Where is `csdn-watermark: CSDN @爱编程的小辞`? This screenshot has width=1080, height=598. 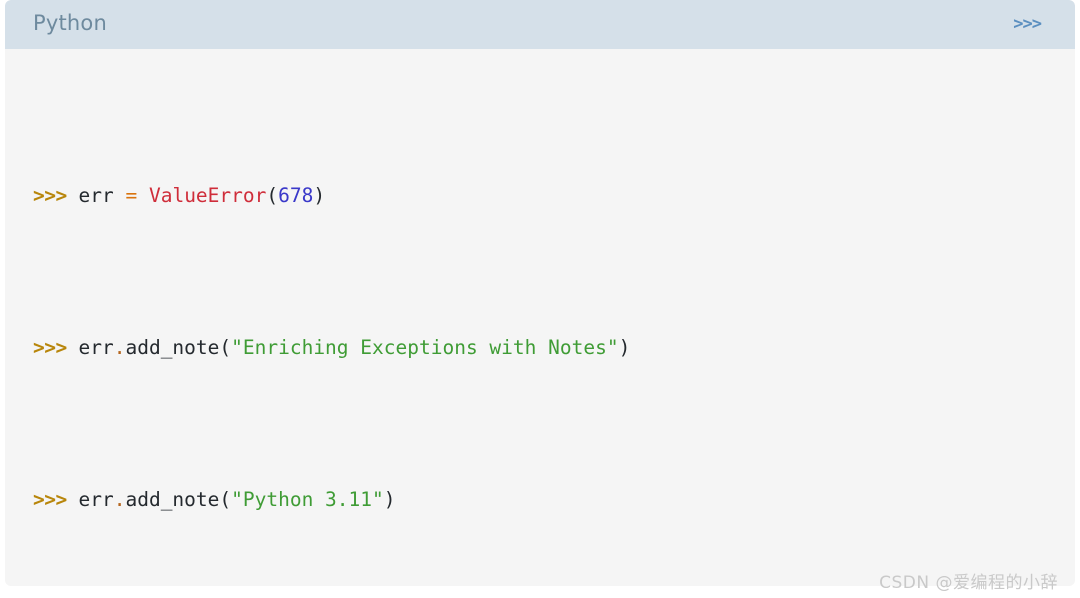 csdn-watermark: CSDN @爱编程的小辞 is located at coordinates (968, 583).